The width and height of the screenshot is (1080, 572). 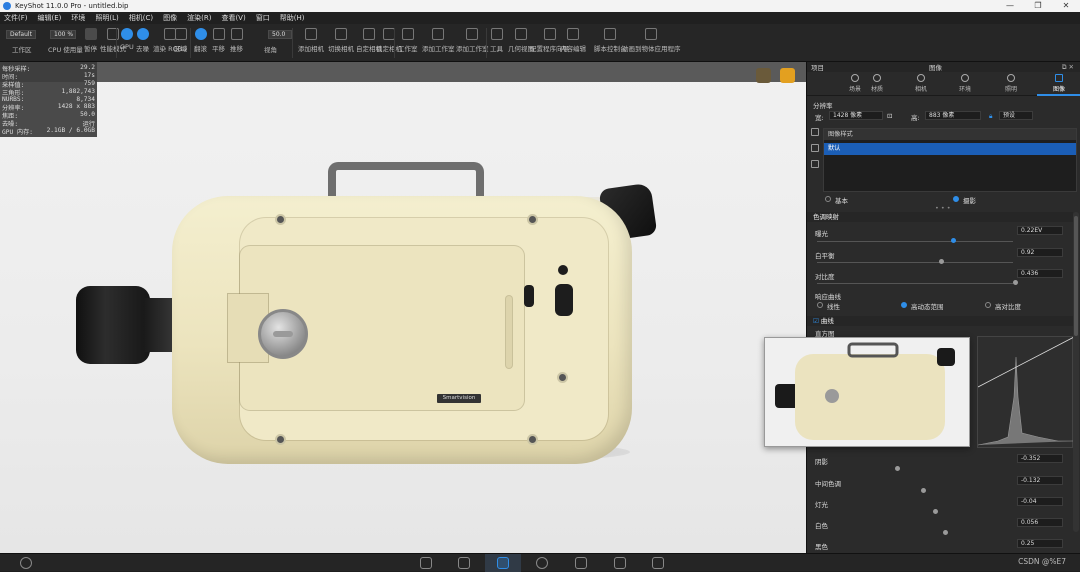 I want to click on curve-checkbox-icon: ☑, so click(x=817, y=321).